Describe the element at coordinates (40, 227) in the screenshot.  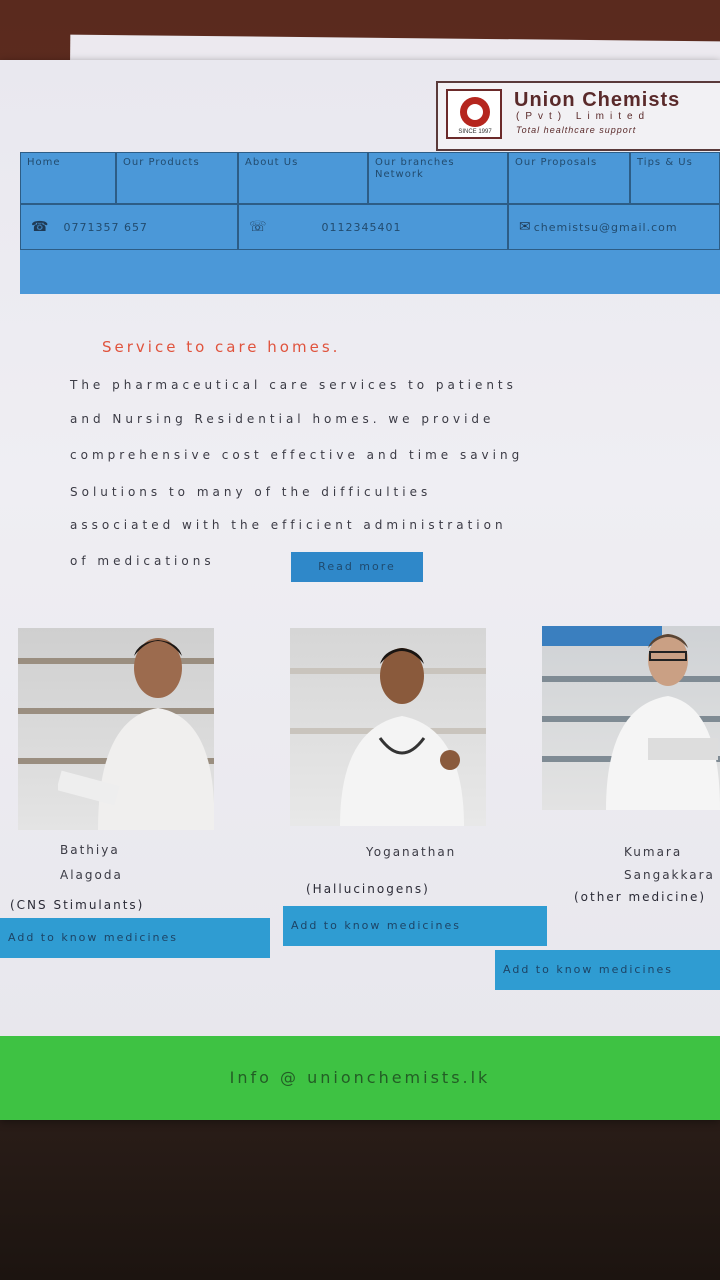
I see `phone-icon: ☎` at that location.